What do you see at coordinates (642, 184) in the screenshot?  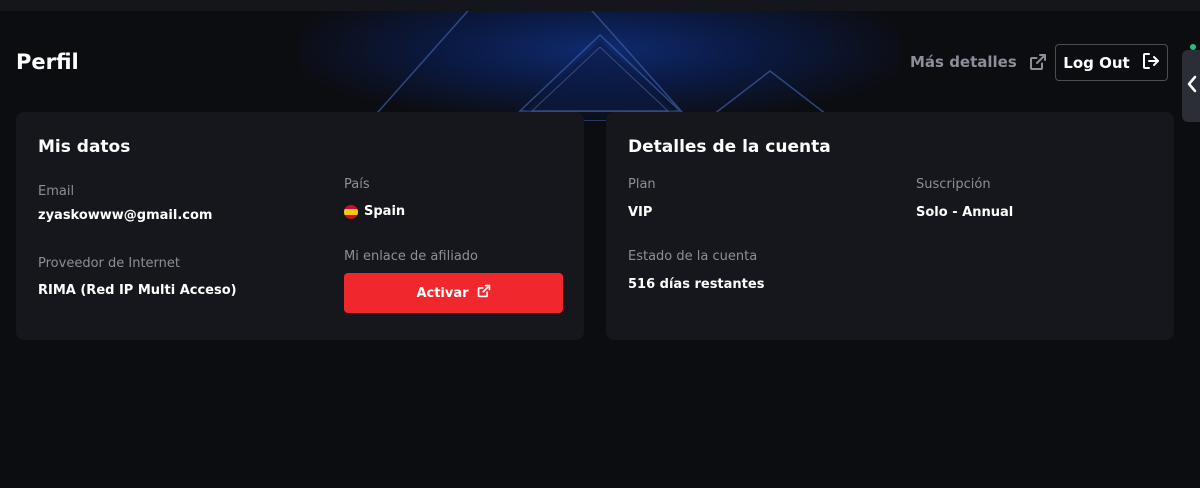 I see `plan-label: Plan` at bounding box center [642, 184].